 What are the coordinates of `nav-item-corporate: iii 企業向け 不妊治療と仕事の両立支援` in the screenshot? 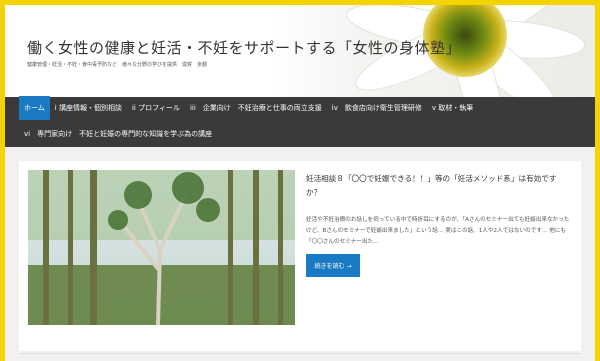 It's located at (256, 108).